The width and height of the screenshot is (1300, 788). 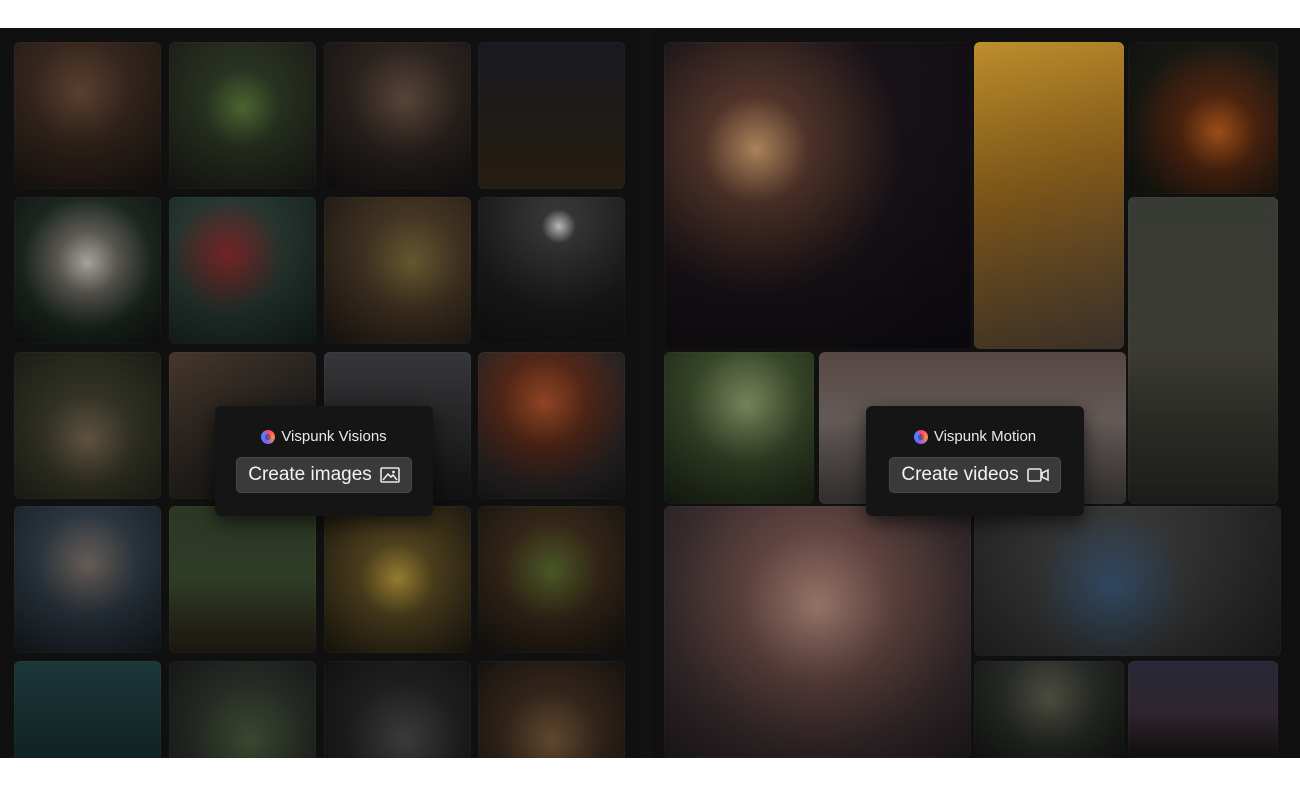 What do you see at coordinates (1203, 350) in the screenshot?
I see `video-tile-robots` at bounding box center [1203, 350].